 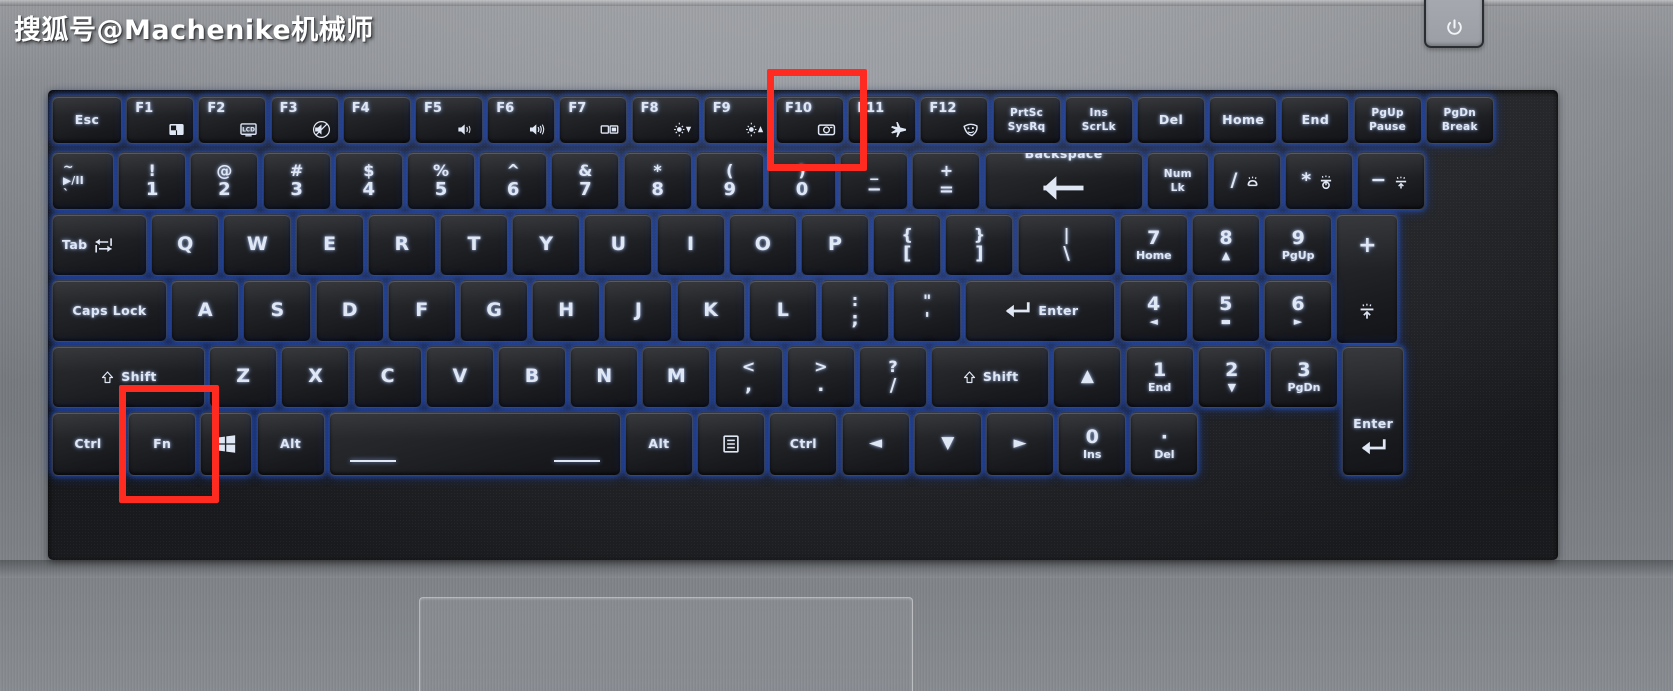 What do you see at coordinates (1367, 279) in the screenshot?
I see `key-numpad-plus: +` at bounding box center [1367, 279].